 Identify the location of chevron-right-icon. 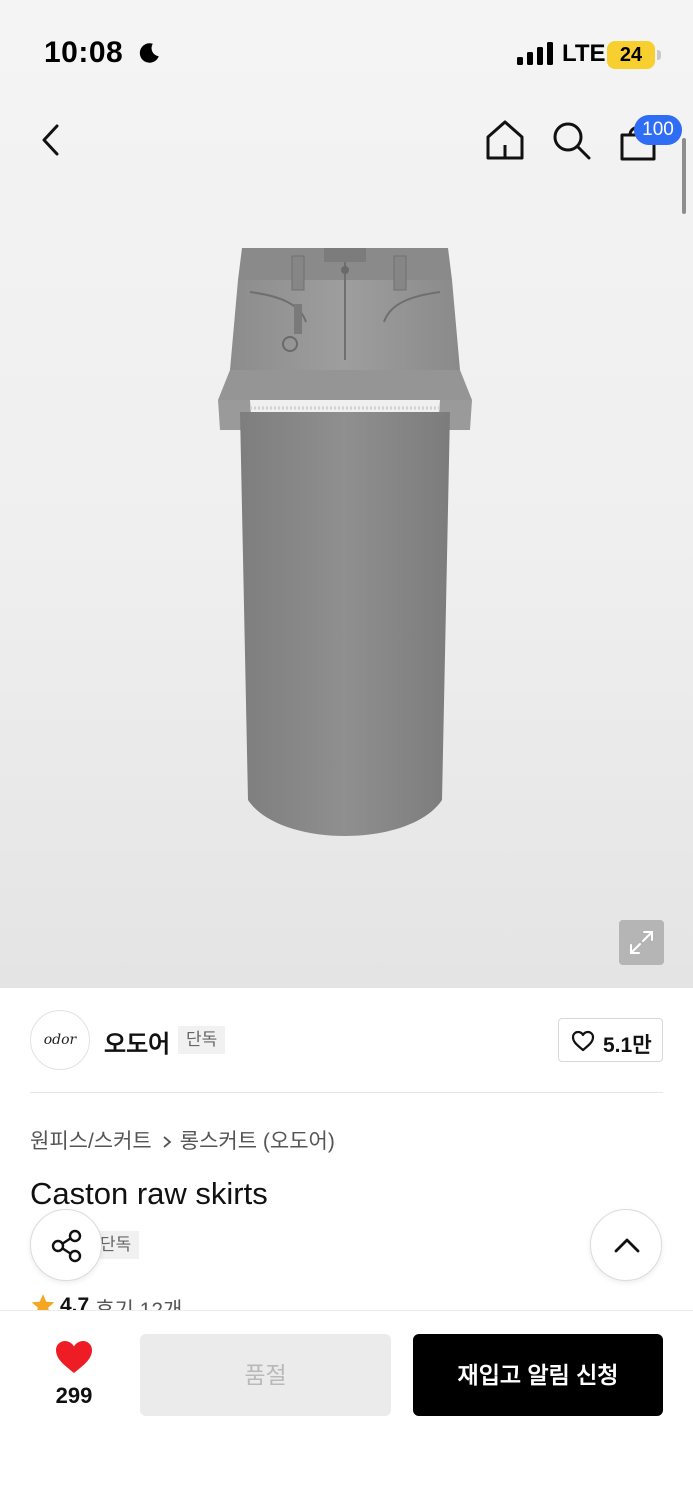
(167, 1142).